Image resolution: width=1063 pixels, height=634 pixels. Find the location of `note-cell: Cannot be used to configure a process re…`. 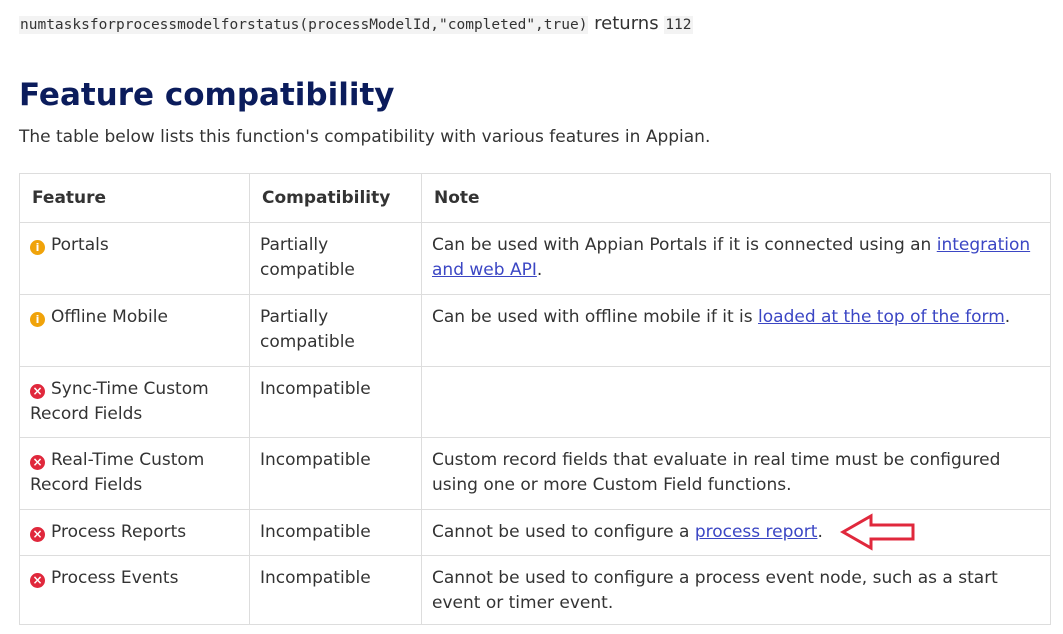

note-cell: Cannot be used to configure a process re… is located at coordinates (736, 532).